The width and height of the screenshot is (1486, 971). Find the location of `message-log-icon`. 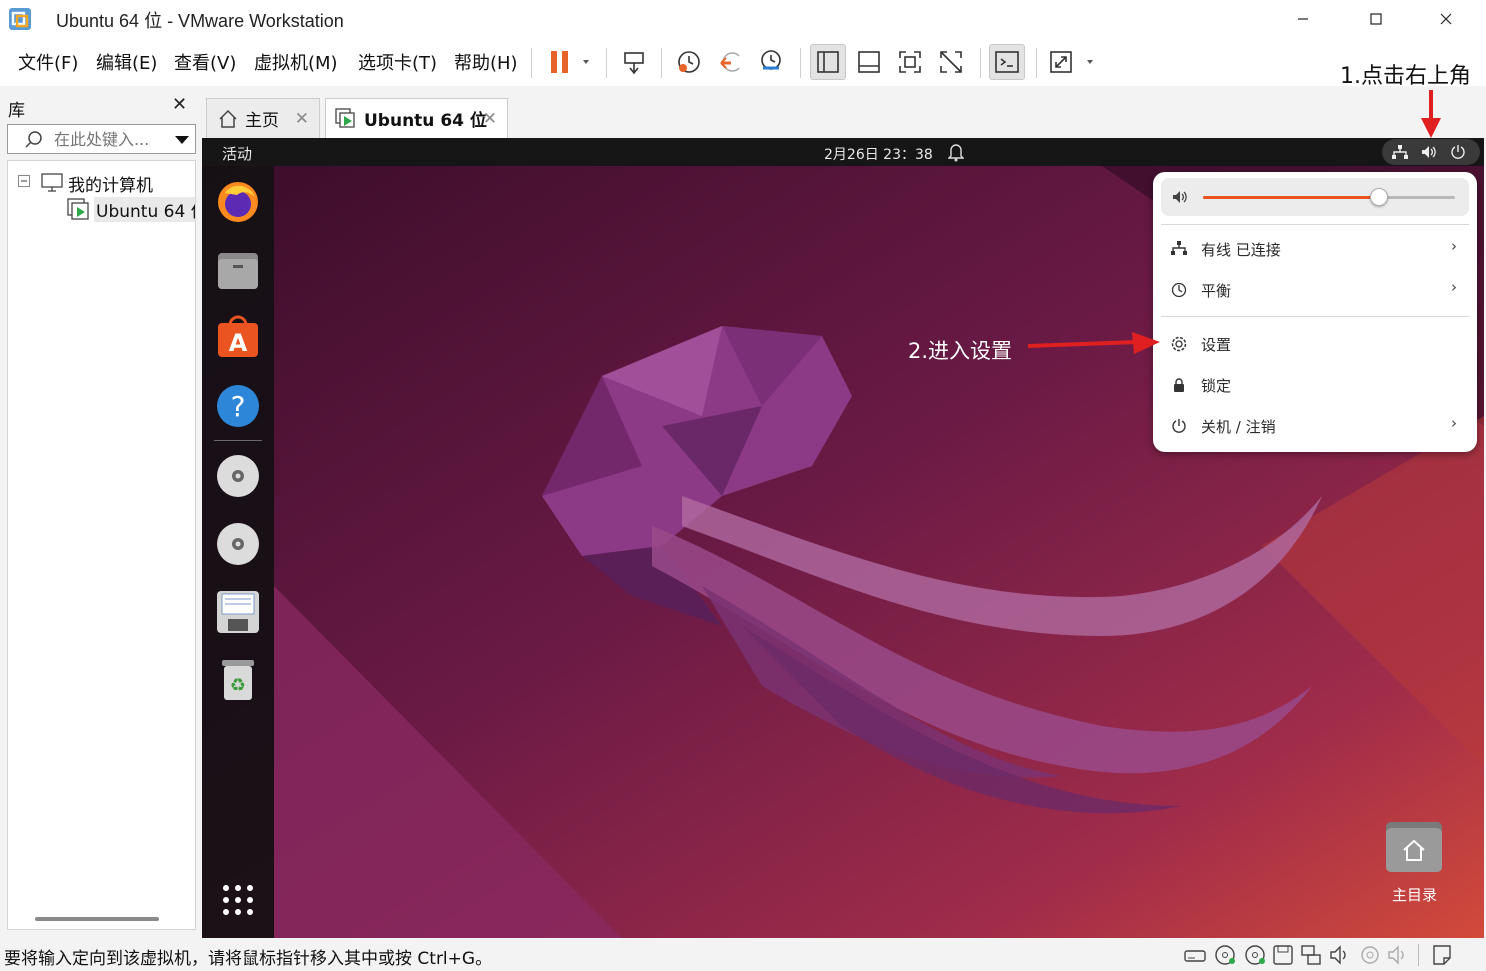

message-log-icon is located at coordinates (1442, 955).